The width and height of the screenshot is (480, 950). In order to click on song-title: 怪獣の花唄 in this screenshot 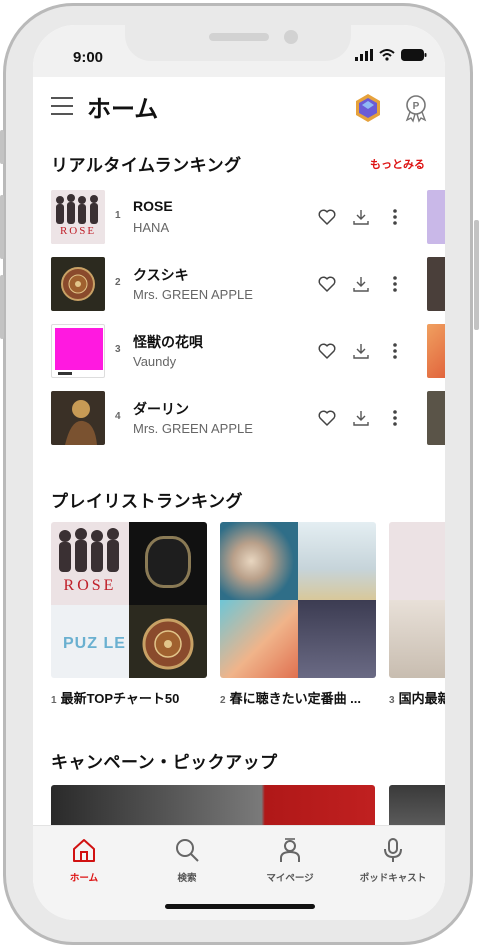, I will do `click(168, 342)`.